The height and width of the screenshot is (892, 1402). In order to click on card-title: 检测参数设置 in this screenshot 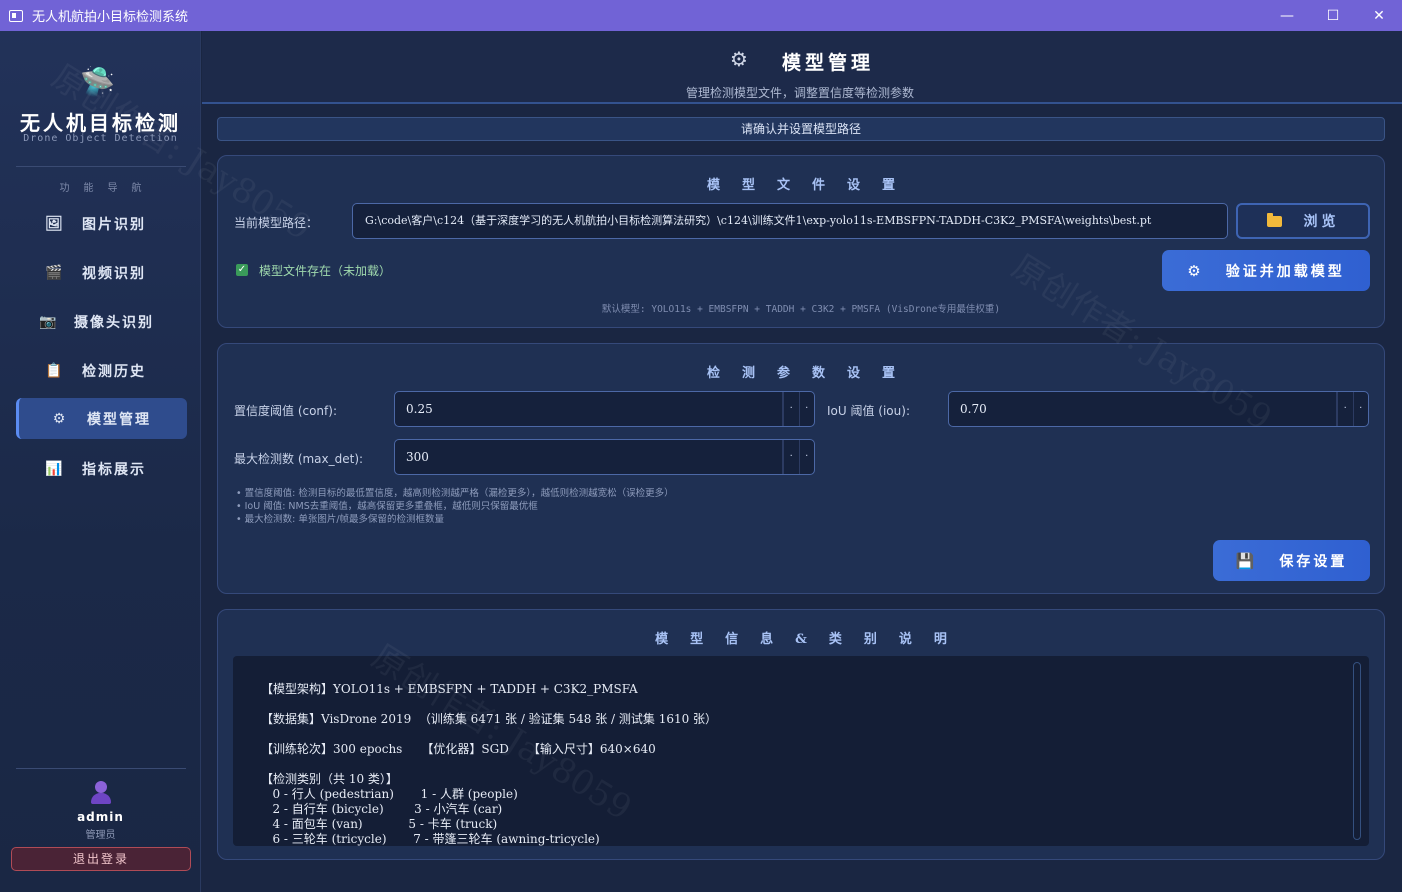, I will do `click(811, 373)`.